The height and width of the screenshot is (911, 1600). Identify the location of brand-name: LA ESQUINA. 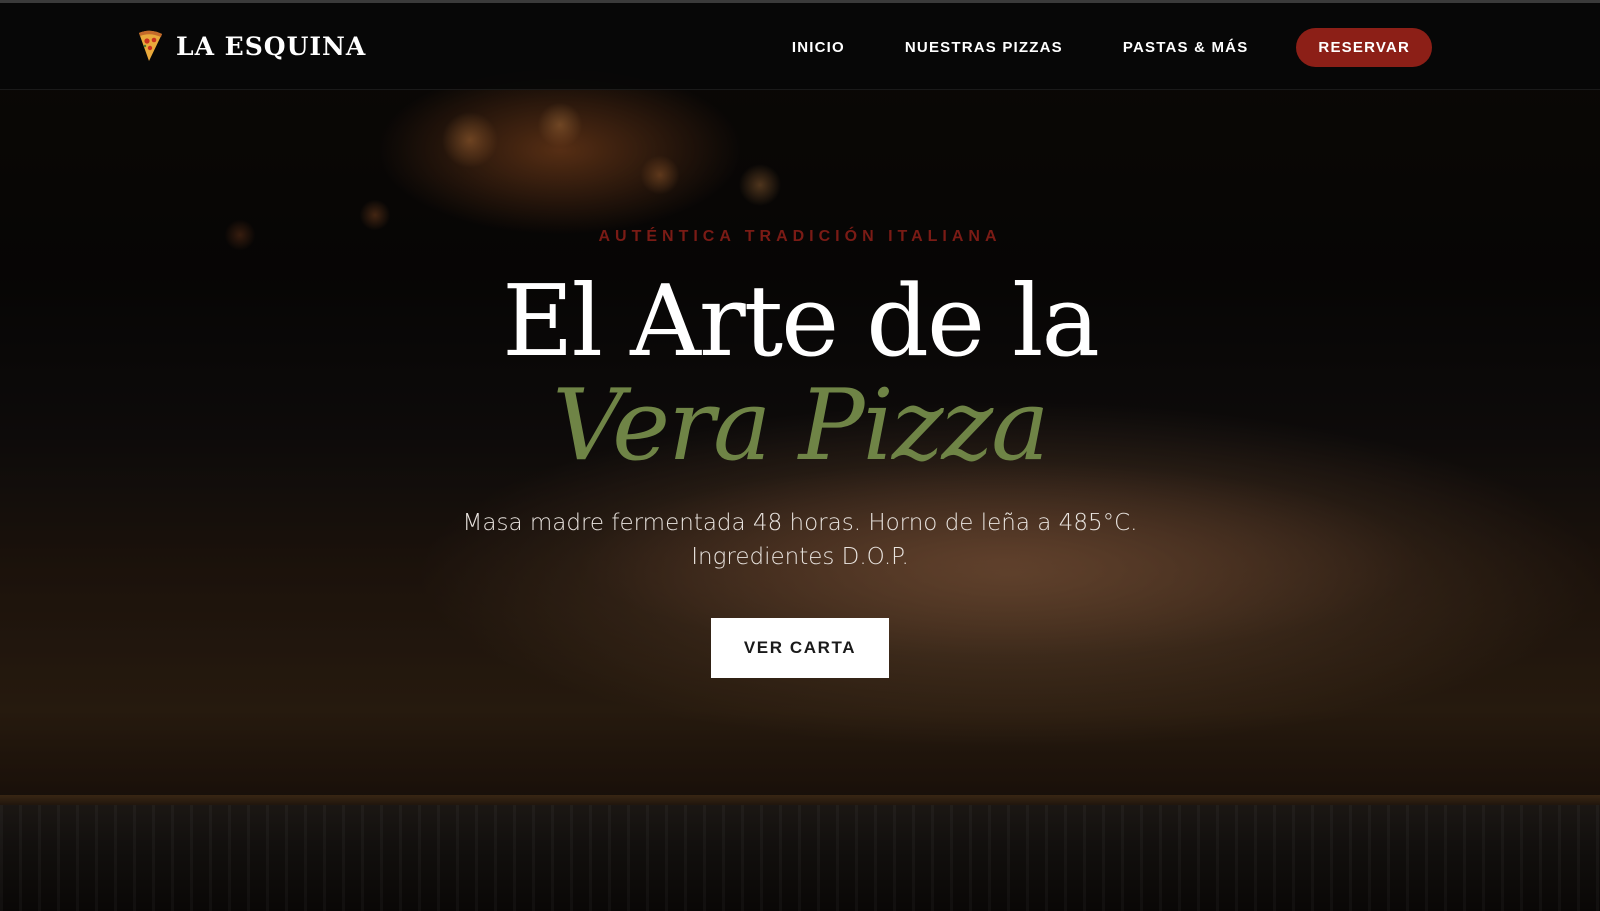
(271, 46).